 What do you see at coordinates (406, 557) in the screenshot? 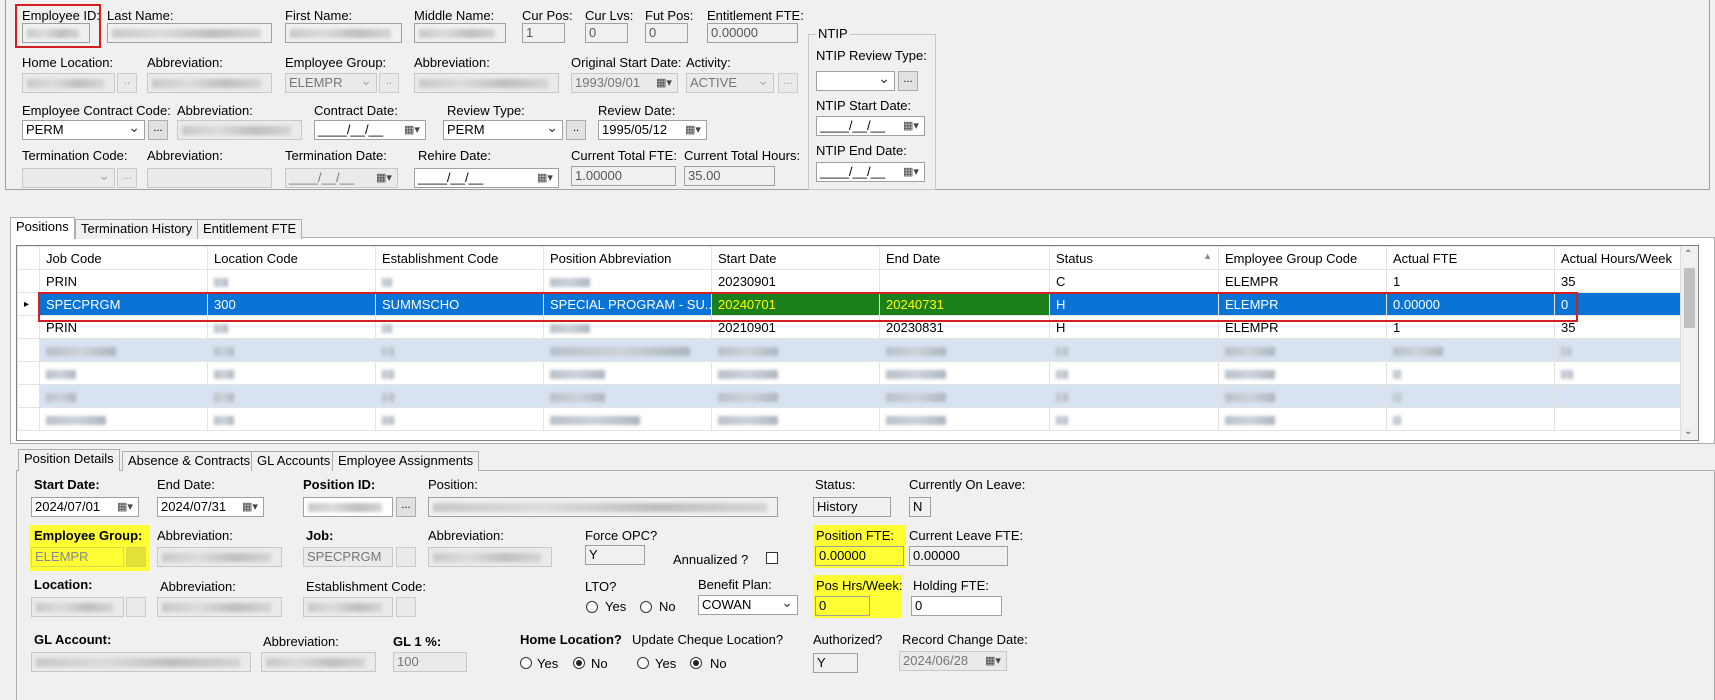
I see `job-lookup-button` at bounding box center [406, 557].